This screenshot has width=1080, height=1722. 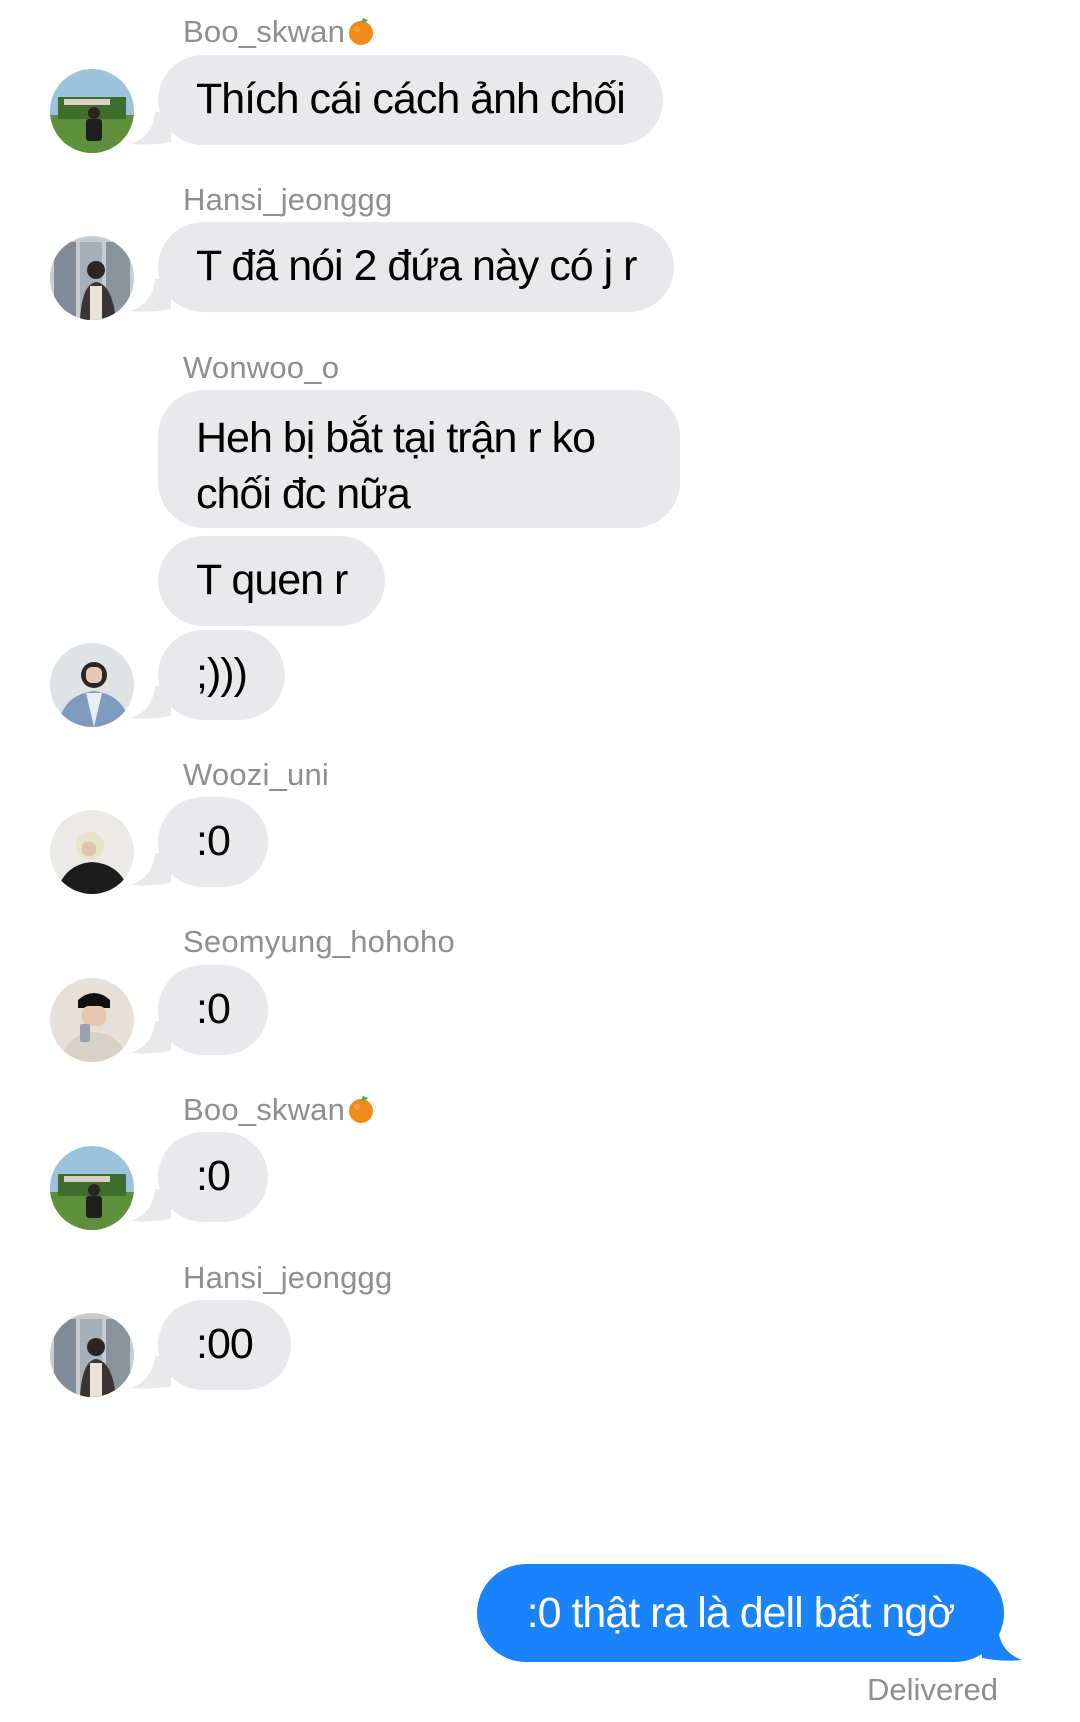 What do you see at coordinates (410, 100) in the screenshot?
I see `message-bubble: Thích cái cách ảnh chối` at bounding box center [410, 100].